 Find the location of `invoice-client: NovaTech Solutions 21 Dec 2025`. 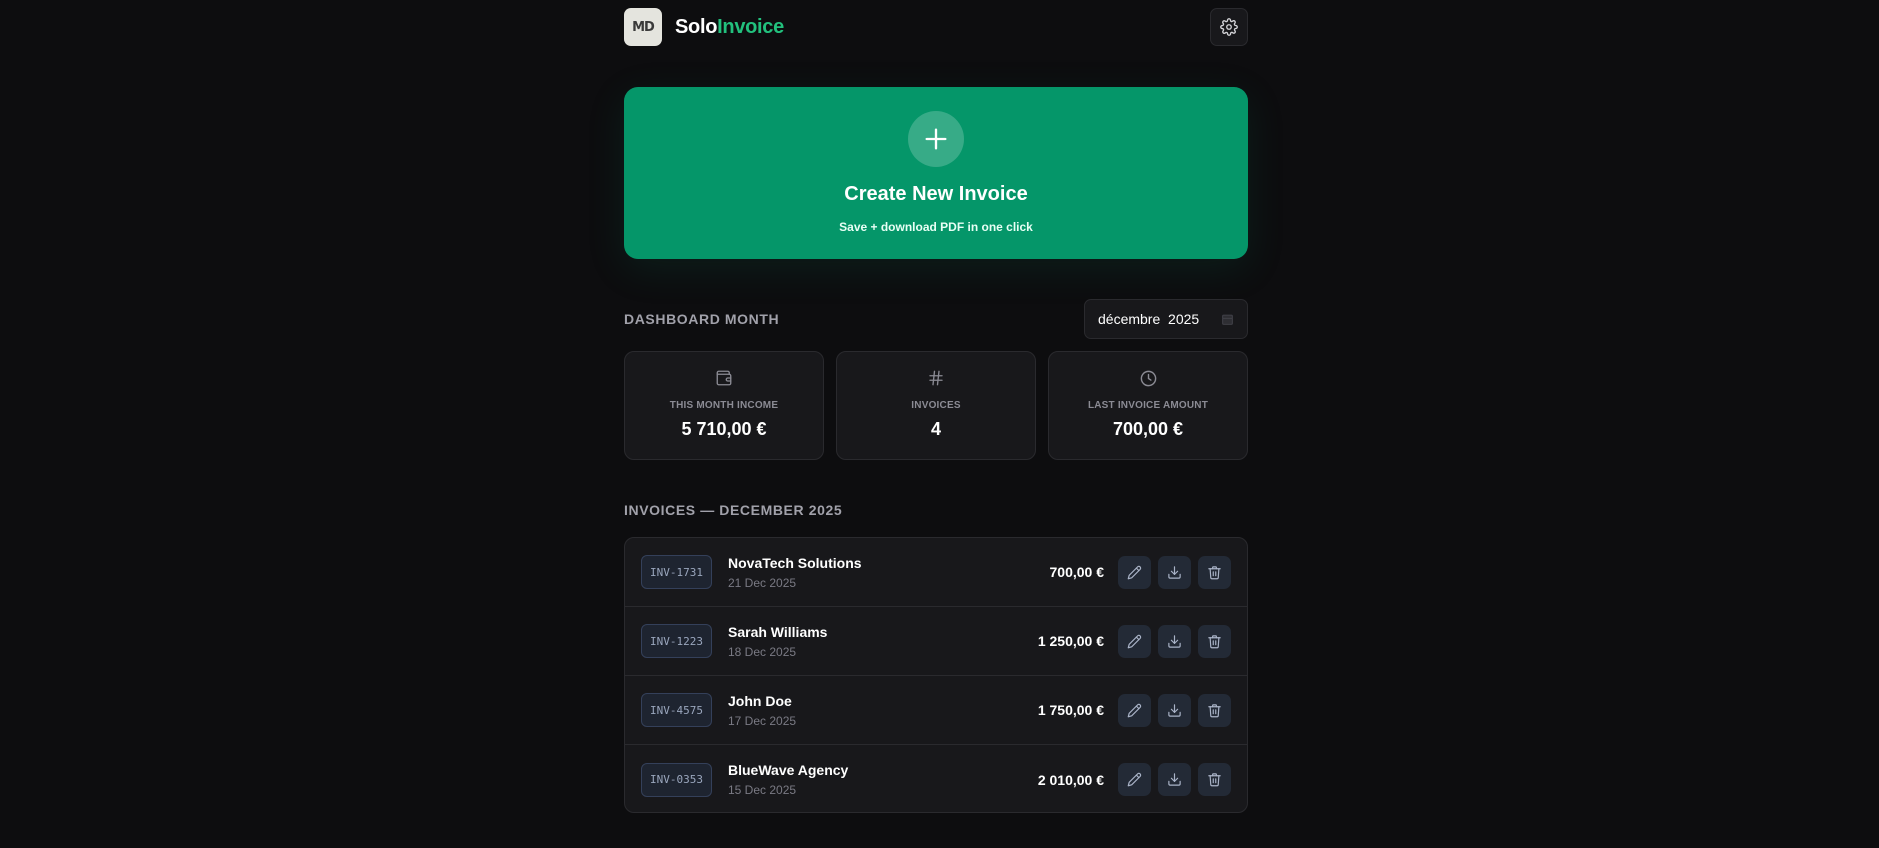

invoice-client: NovaTech Solutions 21 Dec 2025 is located at coordinates (889, 572).